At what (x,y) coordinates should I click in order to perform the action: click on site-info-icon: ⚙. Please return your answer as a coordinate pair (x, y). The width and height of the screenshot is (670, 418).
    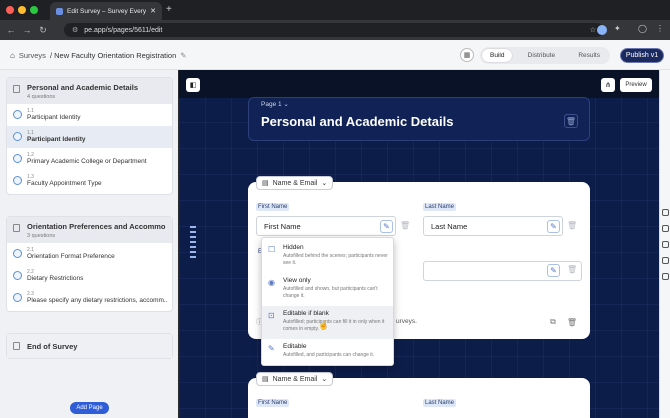
    Looking at the image, I should click on (75, 30).